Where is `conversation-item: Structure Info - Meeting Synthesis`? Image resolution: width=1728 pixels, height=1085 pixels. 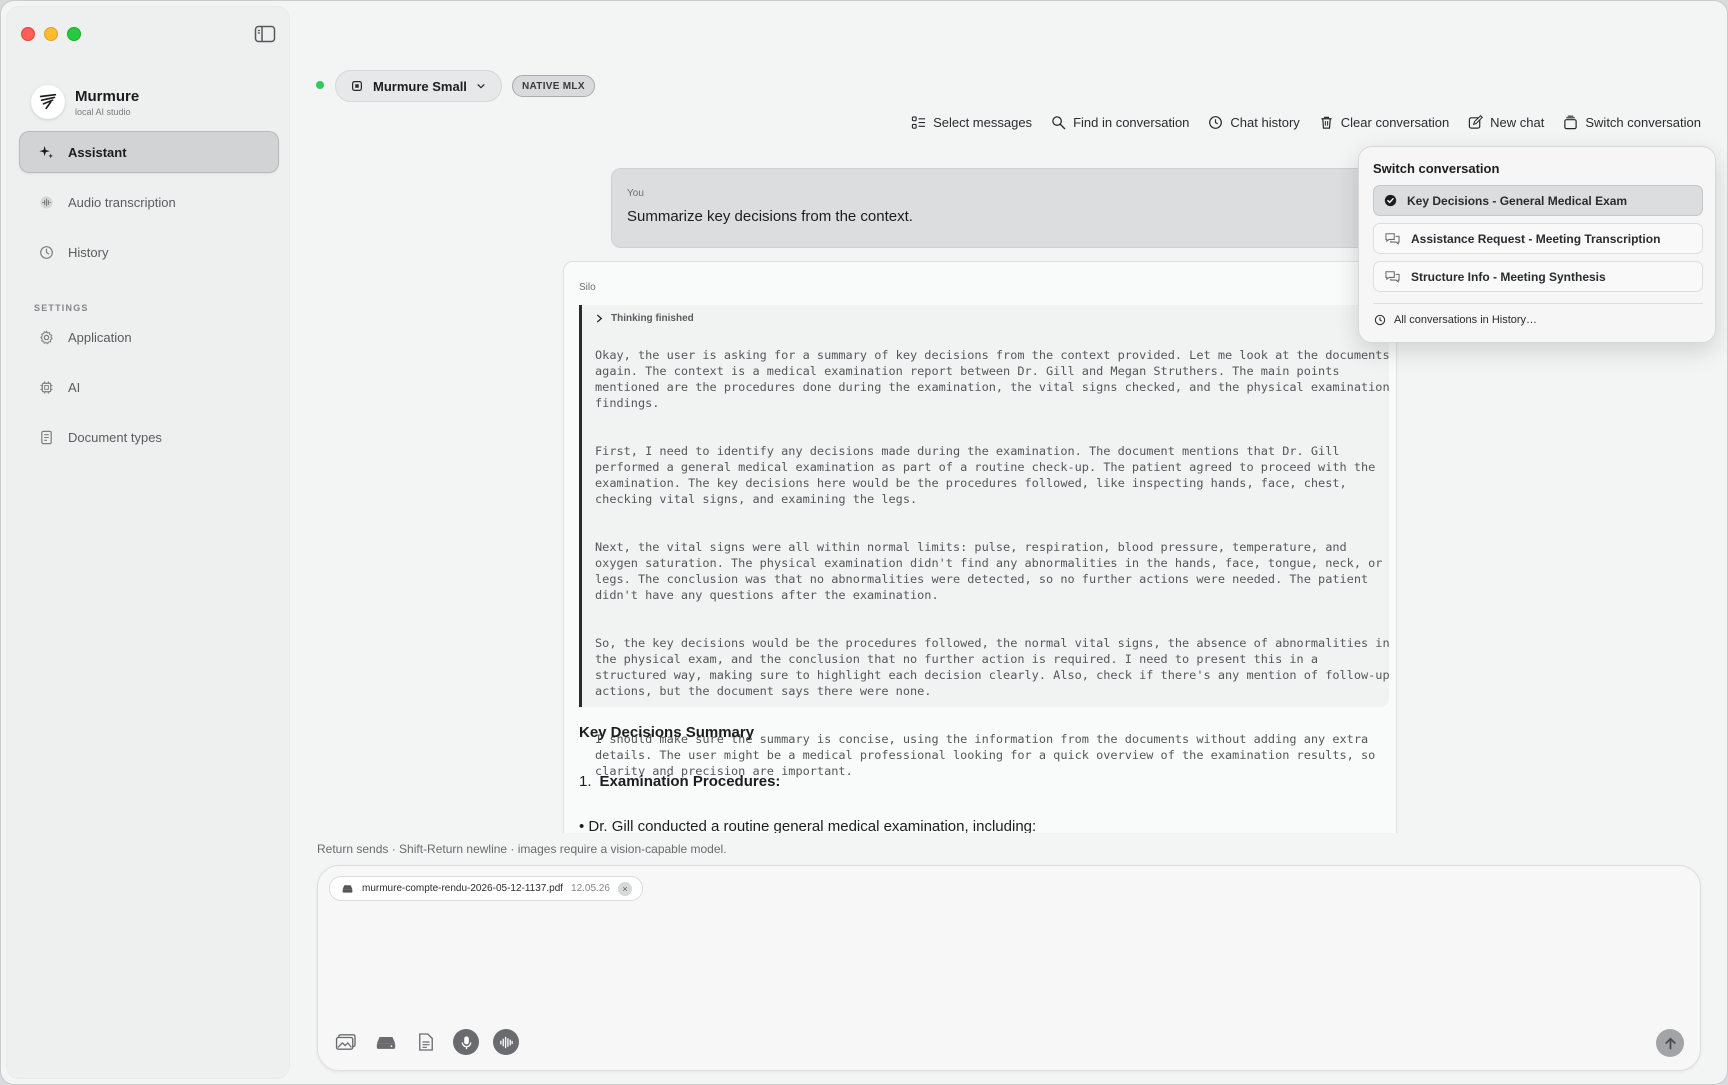 conversation-item: Structure Info - Meeting Synthesis is located at coordinates (1538, 276).